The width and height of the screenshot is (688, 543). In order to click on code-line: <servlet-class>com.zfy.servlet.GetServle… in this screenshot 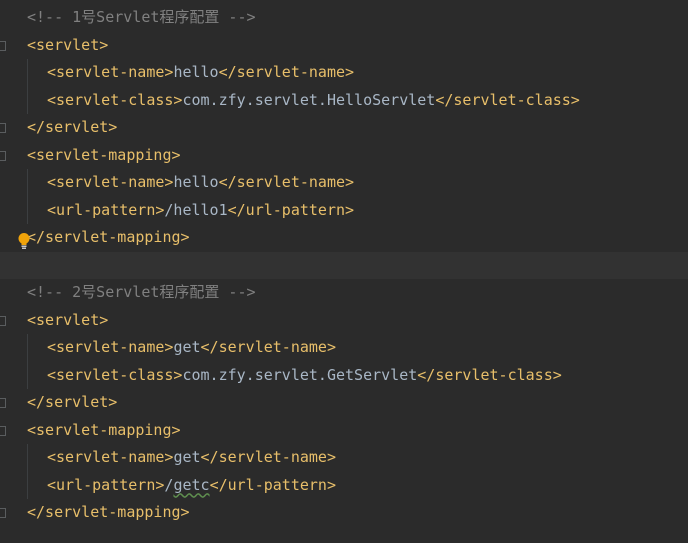, I will do `click(344, 376)`.